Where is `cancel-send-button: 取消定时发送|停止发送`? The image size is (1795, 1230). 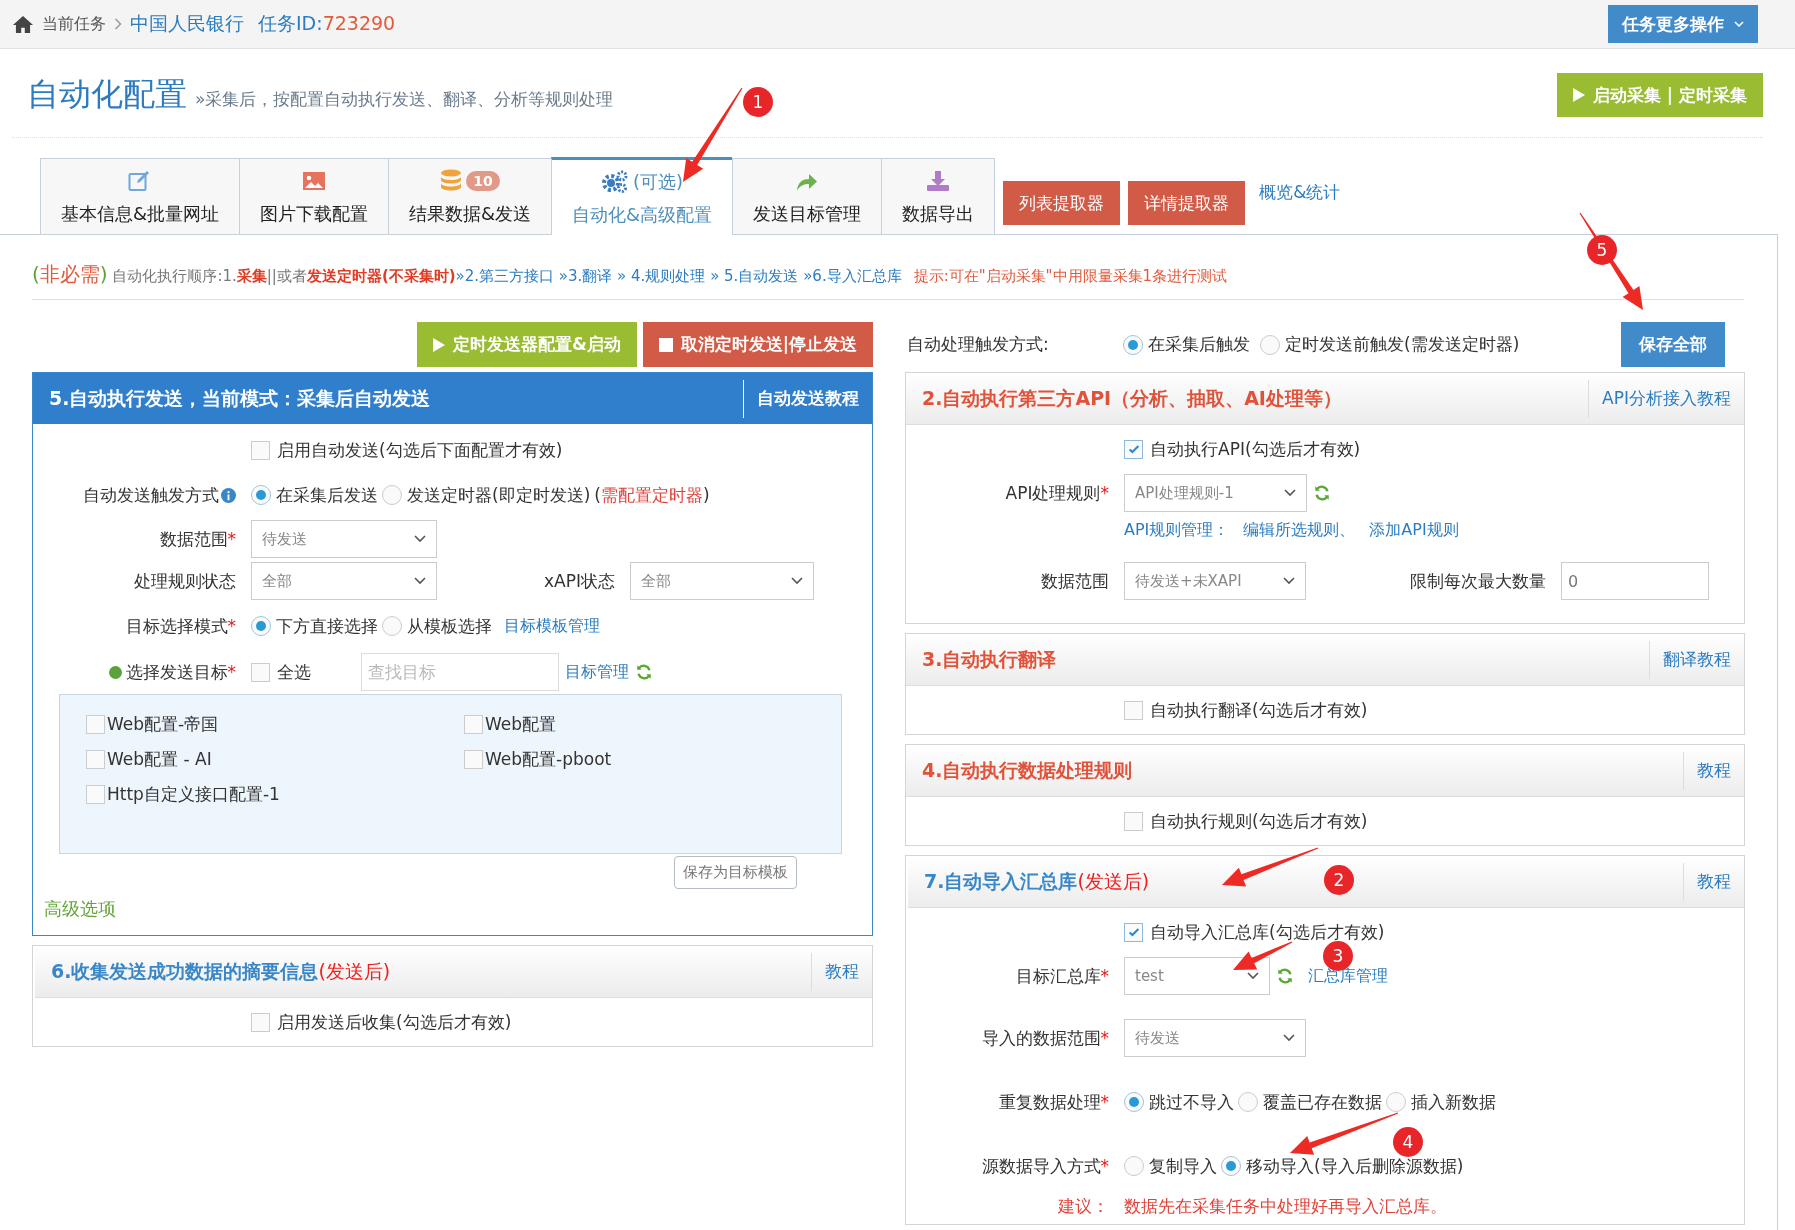
cancel-send-button: 取消定时发送|停止发送 is located at coordinates (757, 344).